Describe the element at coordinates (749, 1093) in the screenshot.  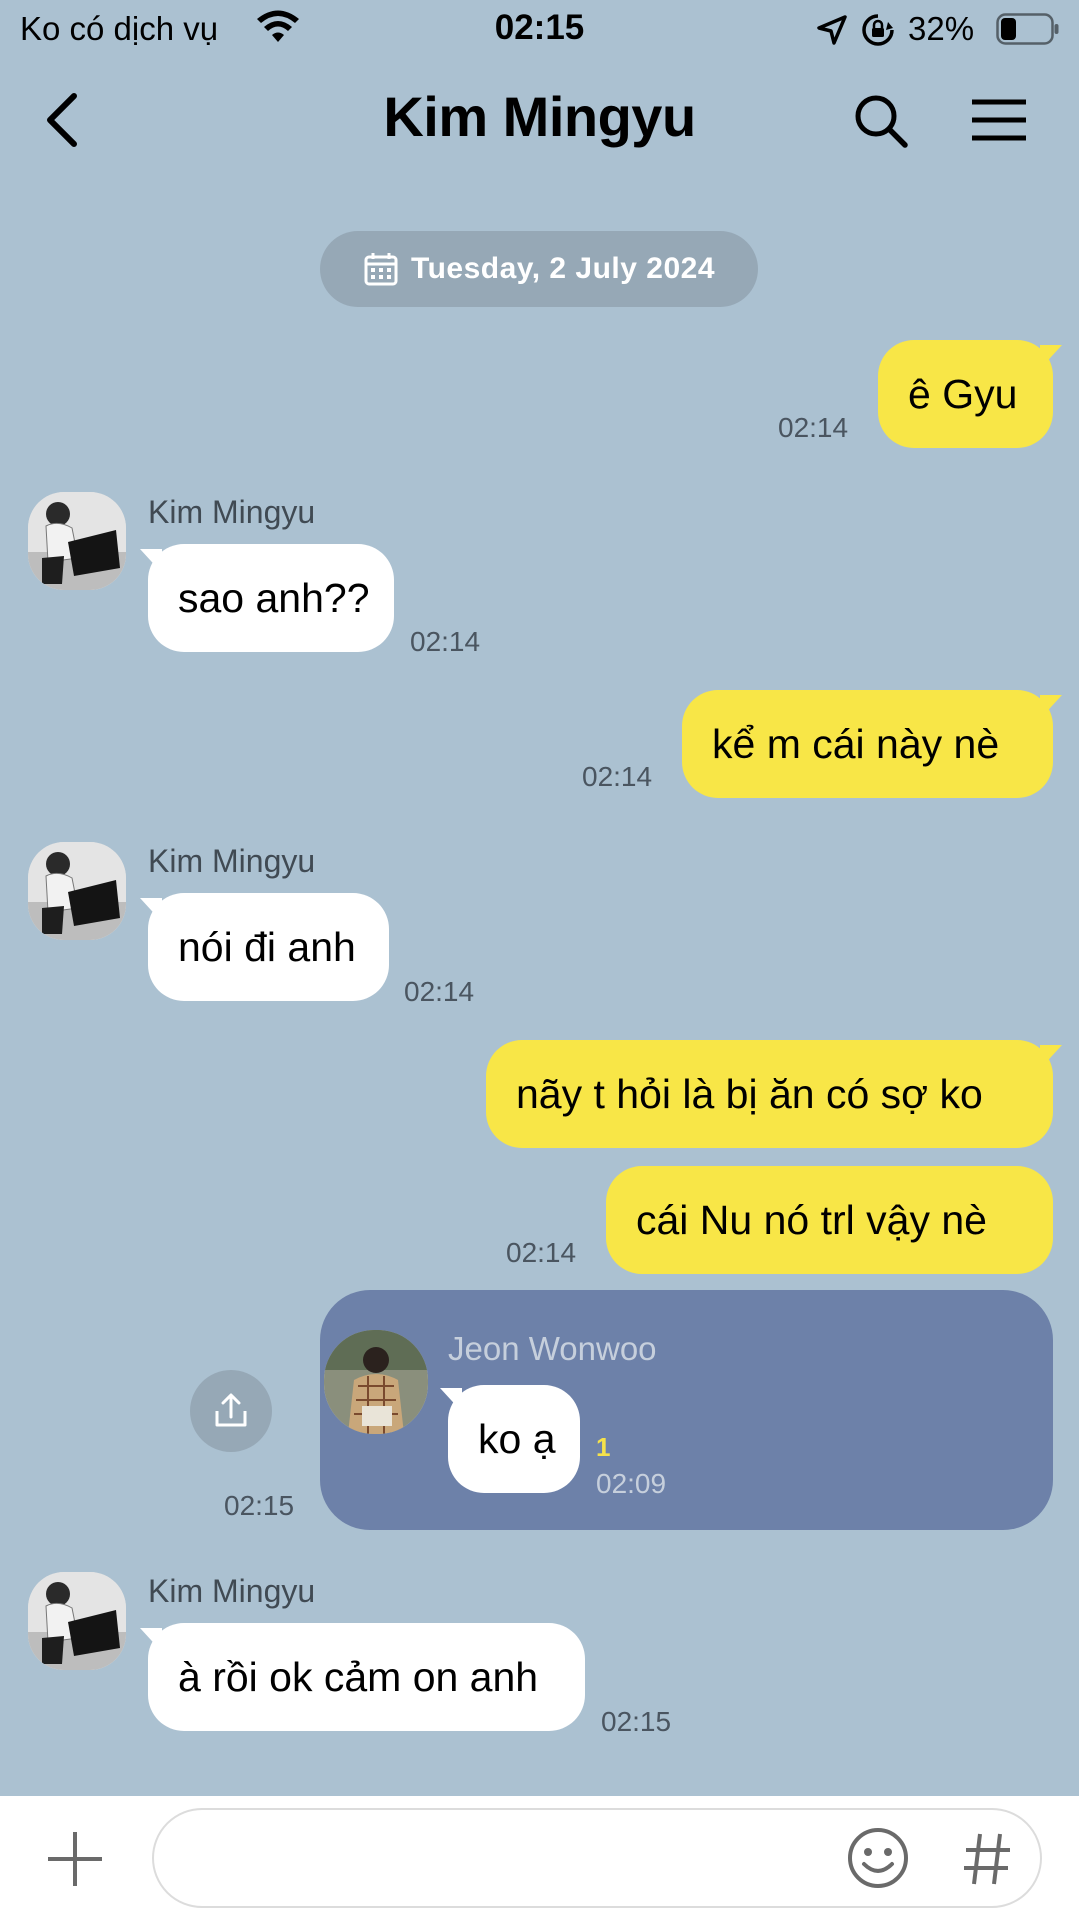
I see `message-text: nãy t hỏi là bị ăn có sợ ko` at that location.